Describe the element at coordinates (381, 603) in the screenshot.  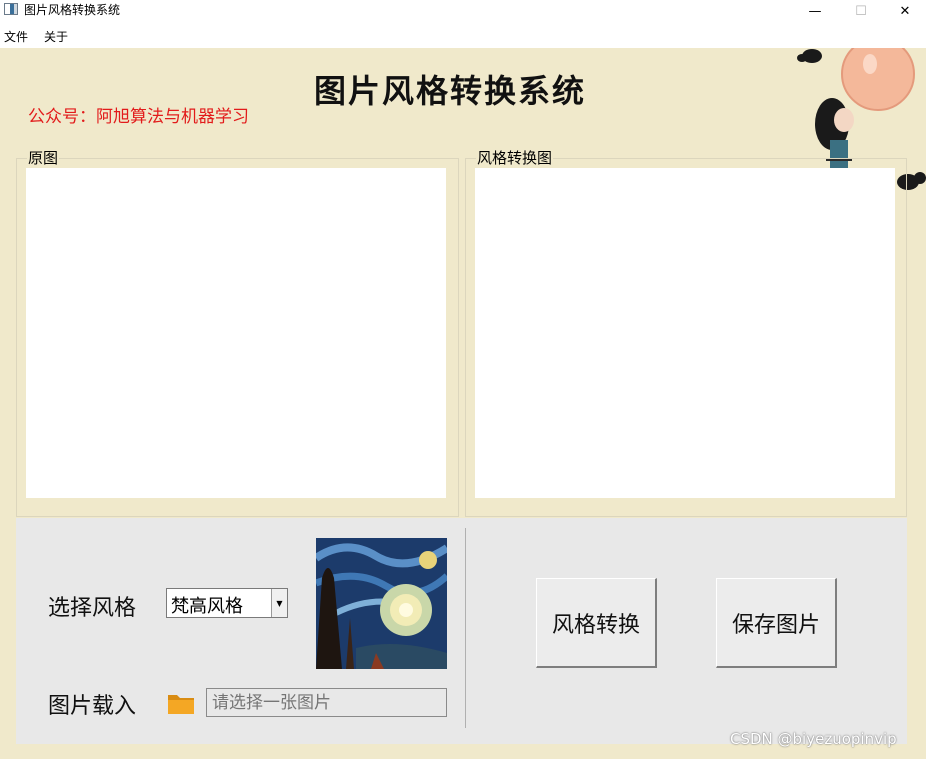
I see `style-preview-image` at that location.